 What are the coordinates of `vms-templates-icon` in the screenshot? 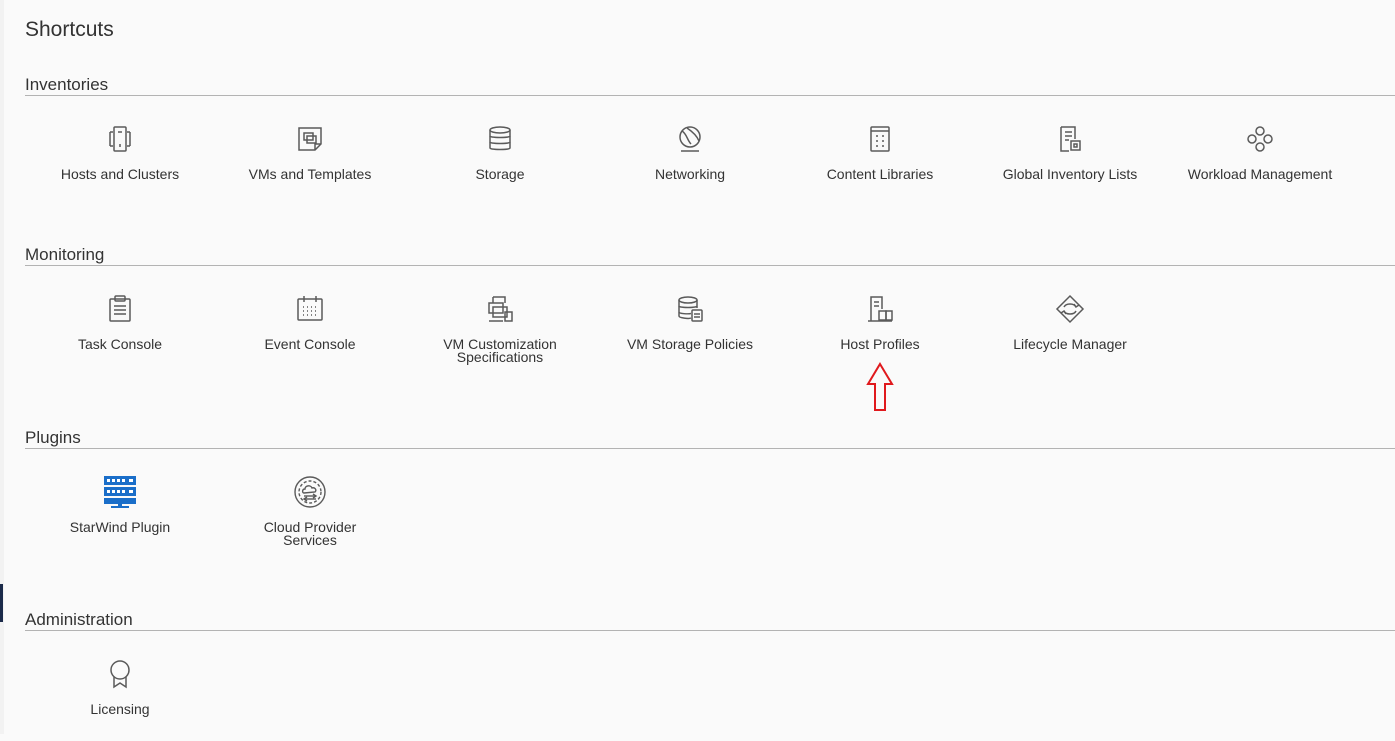 It's located at (310, 139).